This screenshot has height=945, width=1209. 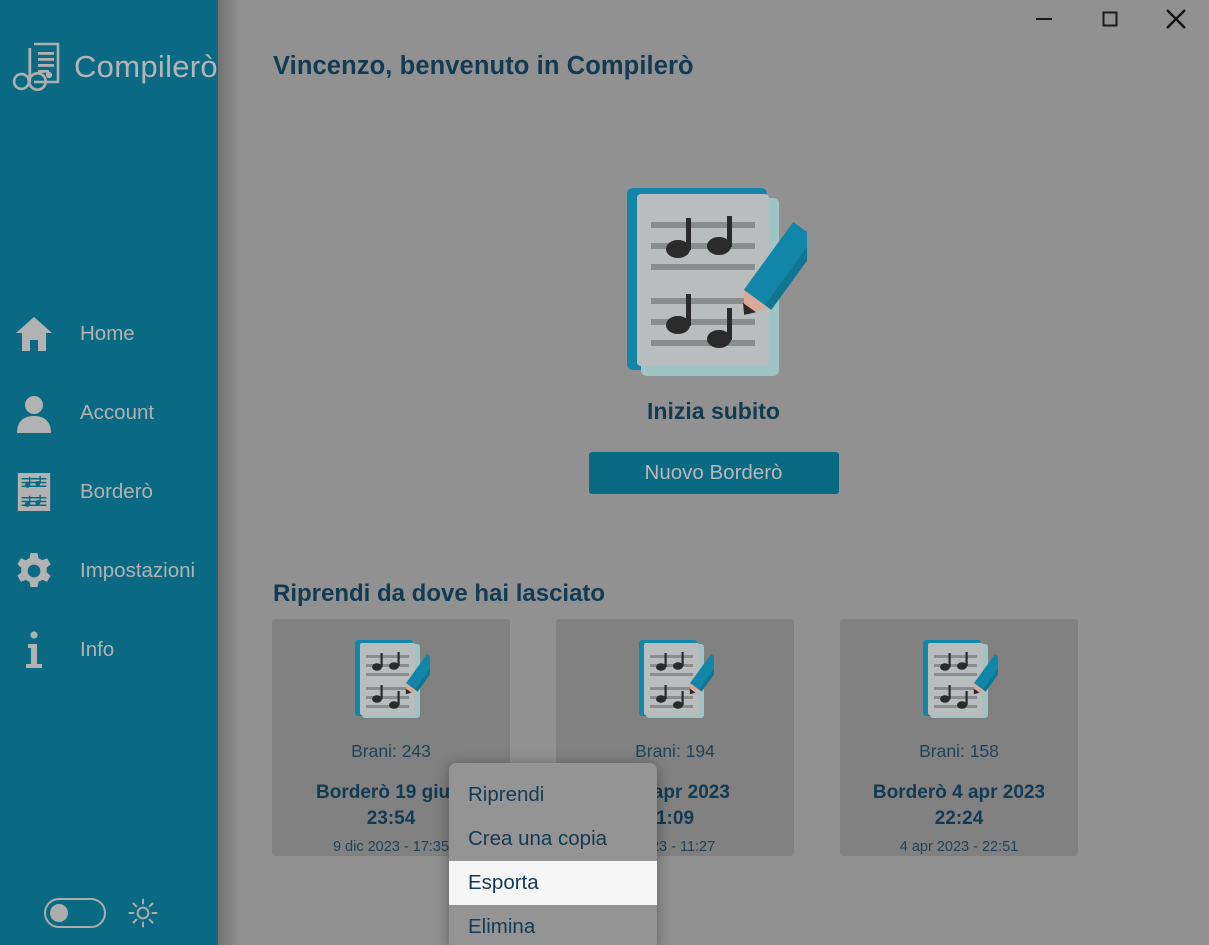 What do you see at coordinates (39, 67) in the screenshot?
I see `music-note-document-icon` at bounding box center [39, 67].